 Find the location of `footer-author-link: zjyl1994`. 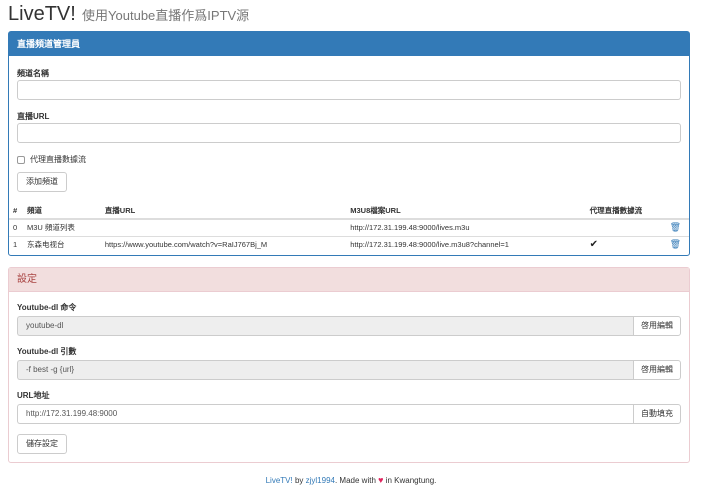

footer-author-link: zjyl1994 is located at coordinates (320, 480).